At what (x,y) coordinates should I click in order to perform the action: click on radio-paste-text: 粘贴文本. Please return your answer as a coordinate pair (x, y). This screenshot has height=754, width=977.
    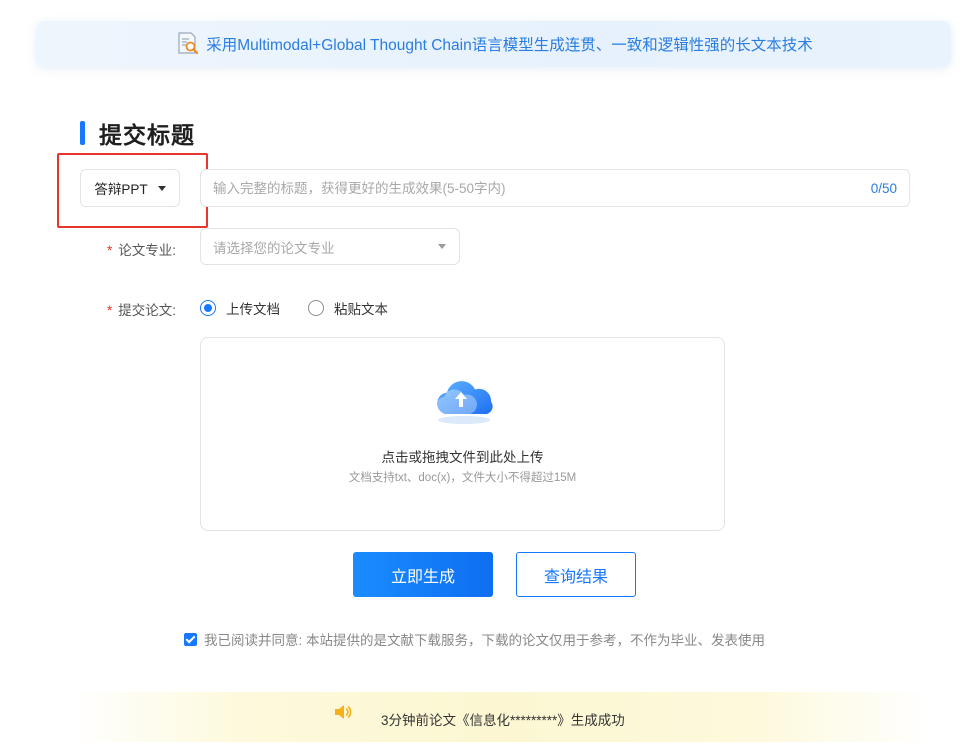
    Looking at the image, I should click on (348, 308).